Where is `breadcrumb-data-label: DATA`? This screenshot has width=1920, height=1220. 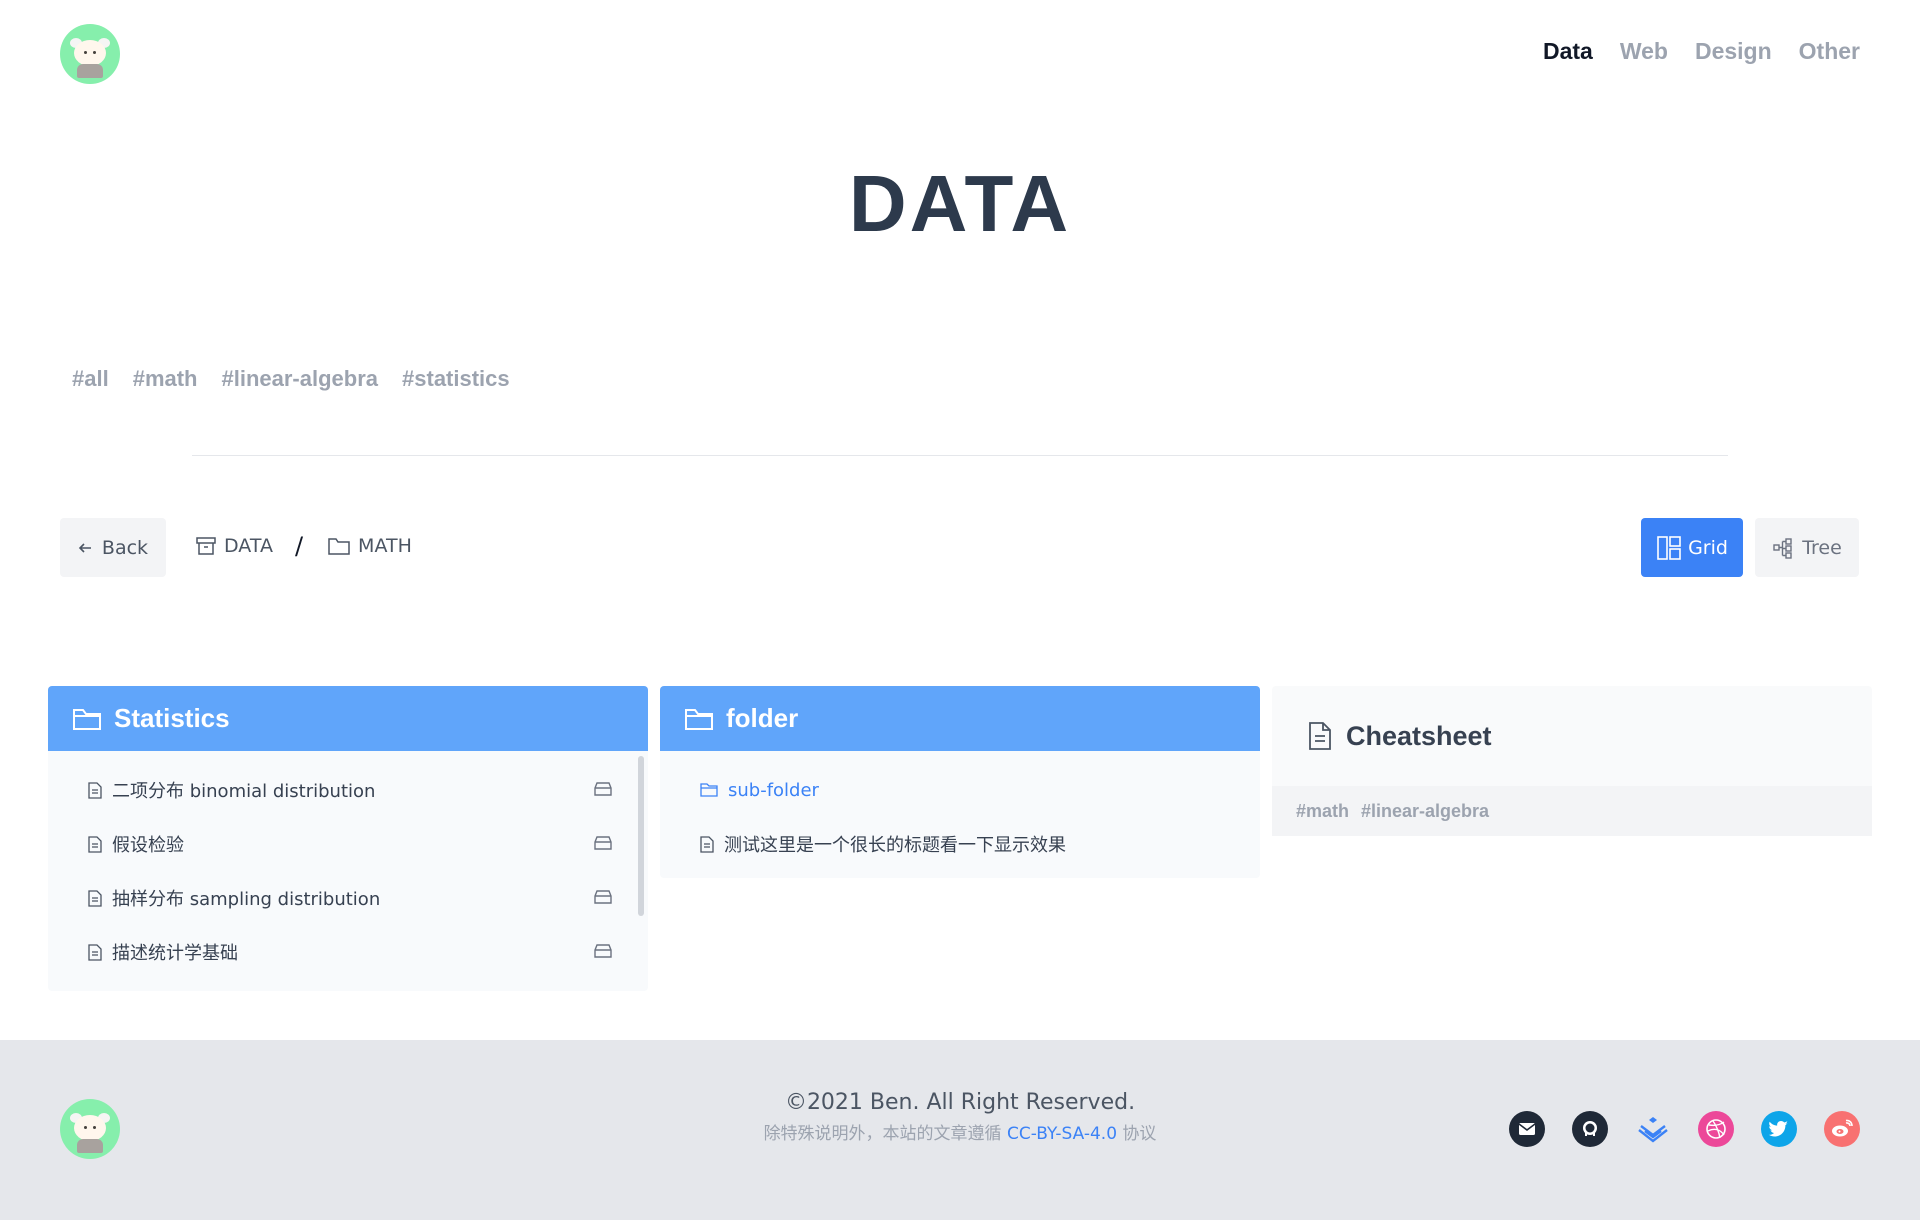 breadcrumb-data-label: DATA is located at coordinates (248, 546).